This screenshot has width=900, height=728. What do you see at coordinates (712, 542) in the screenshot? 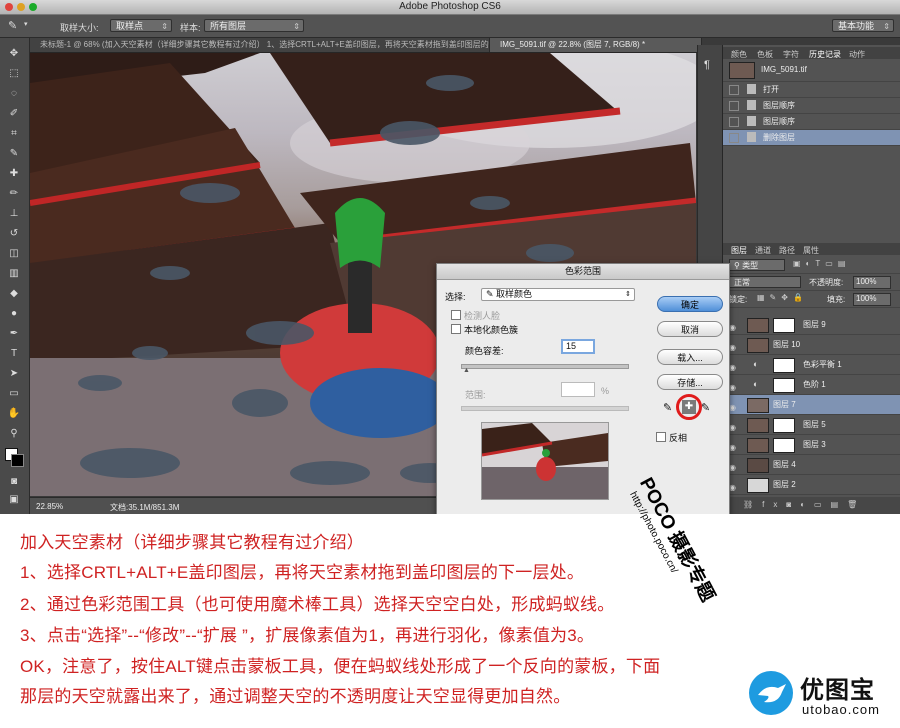
I see `poco-watermark: POCO 摄影专题 http://photo.poco.cn/` at bounding box center [712, 542].